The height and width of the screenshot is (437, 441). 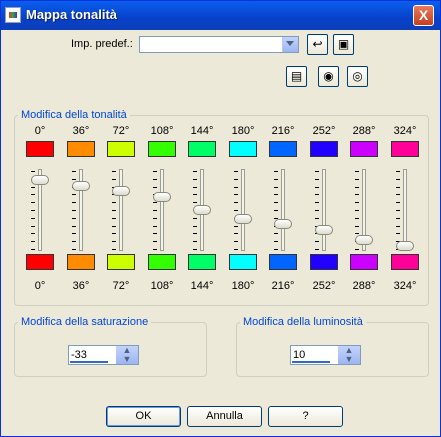 I want to click on save-preset-button: ▣, so click(x=343, y=44).